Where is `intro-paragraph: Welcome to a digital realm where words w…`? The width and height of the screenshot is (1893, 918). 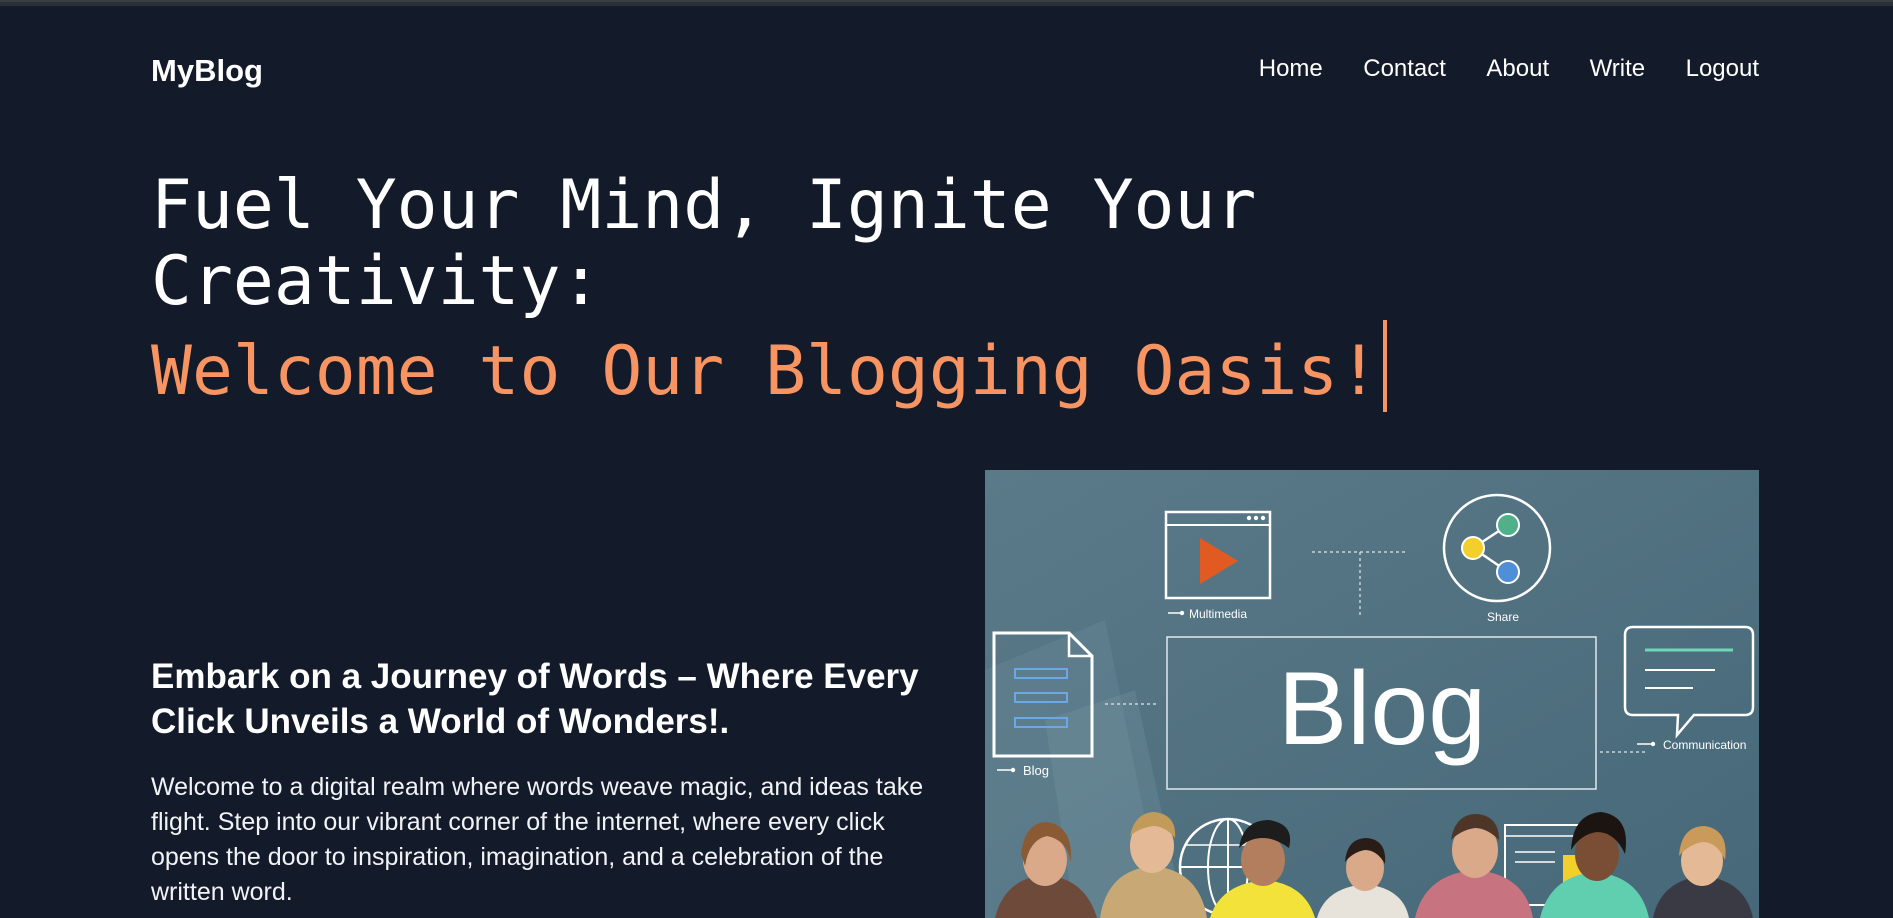 intro-paragraph: Welcome to a digital realm where words w… is located at coordinates (537, 839).